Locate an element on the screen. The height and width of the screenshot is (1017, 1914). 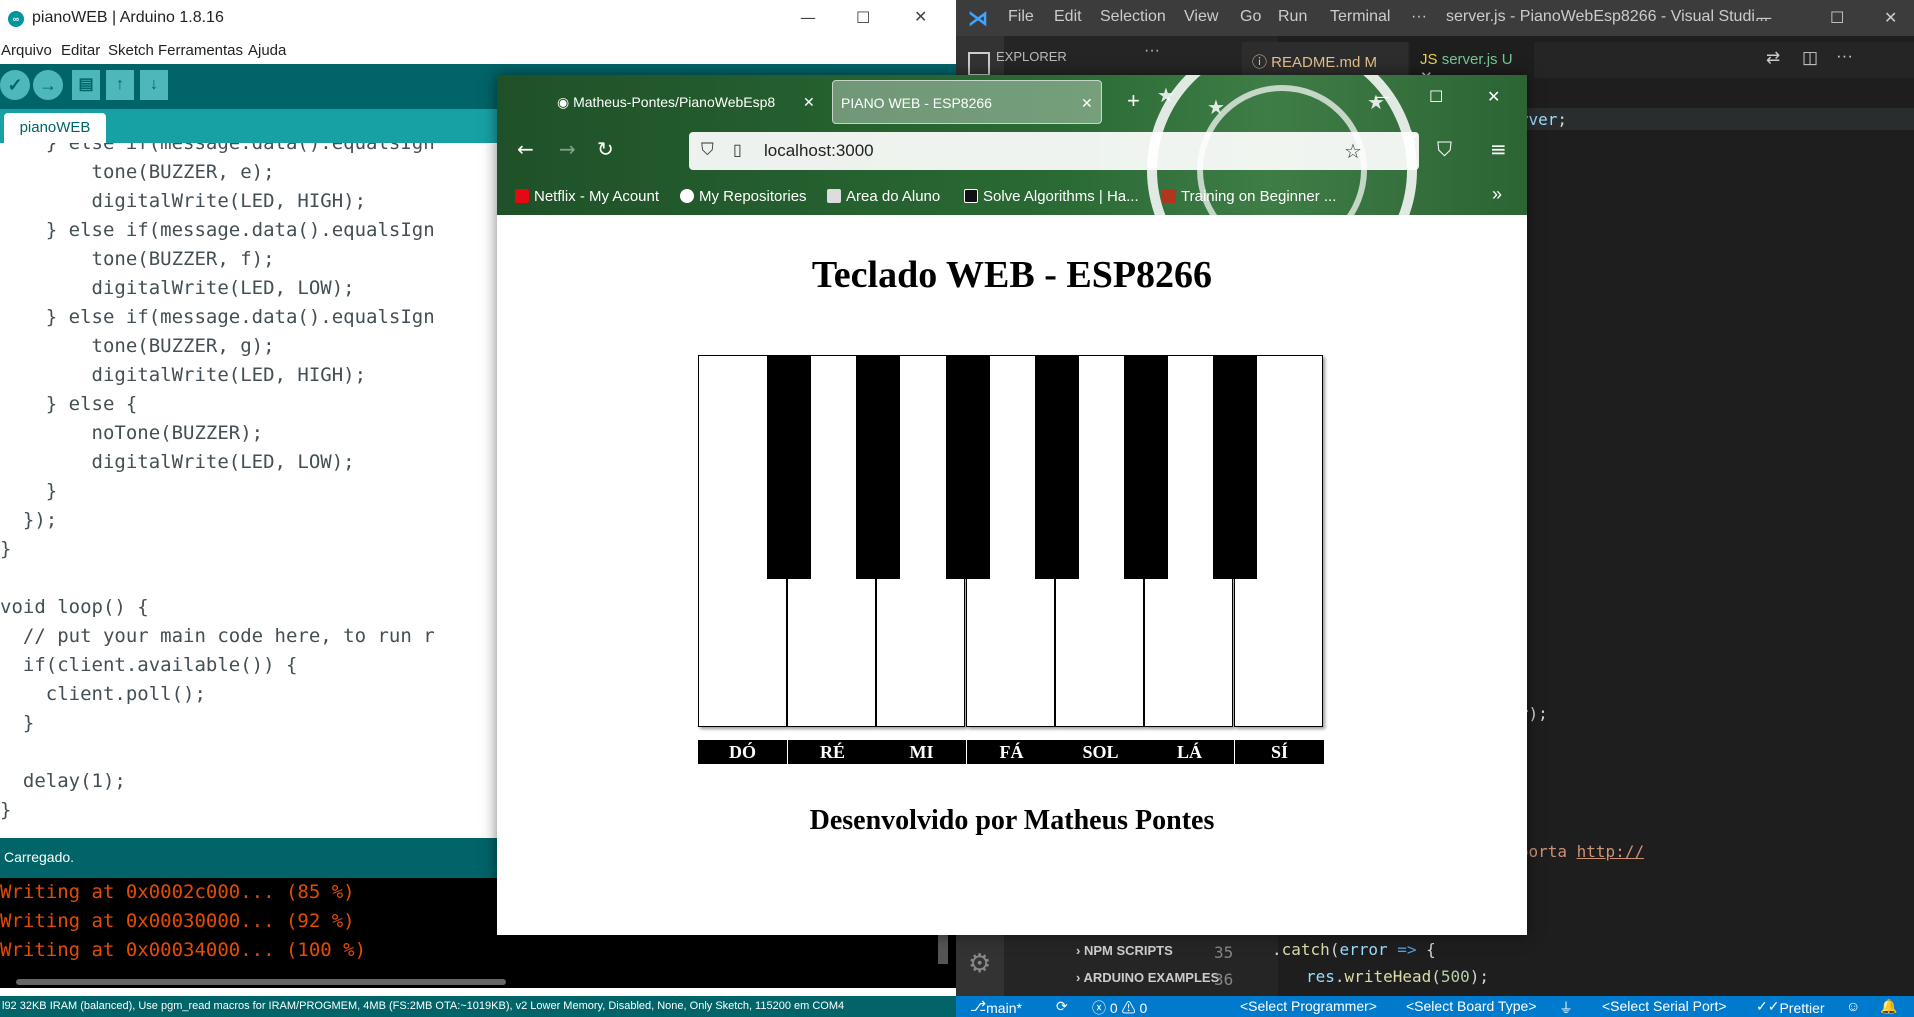
tab-github: ◉ Matheus-Pontes/PianoWebEsp8 ✕ is located at coordinates (689, 102).